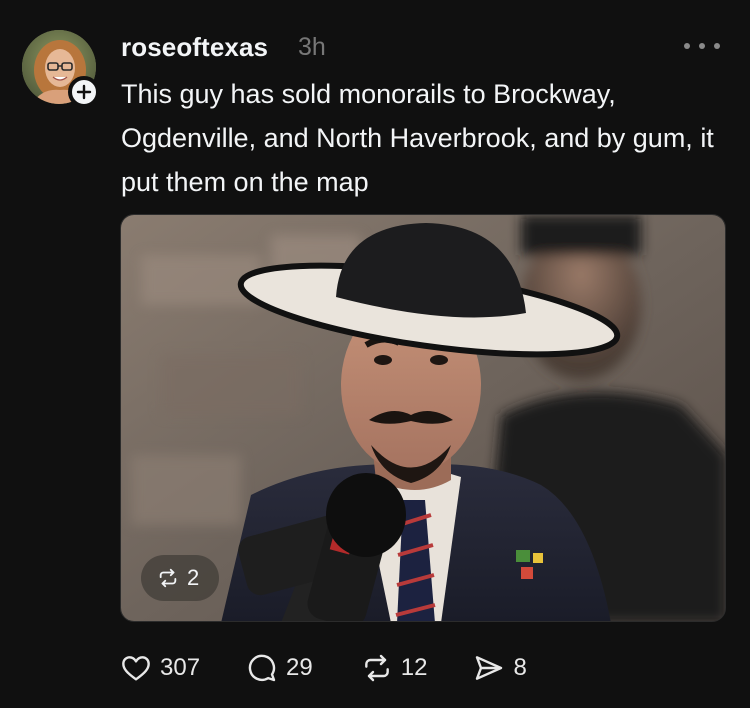 The image size is (750, 708). Describe the element at coordinates (279, 668) in the screenshot. I see `reply-button: 29` at that location.